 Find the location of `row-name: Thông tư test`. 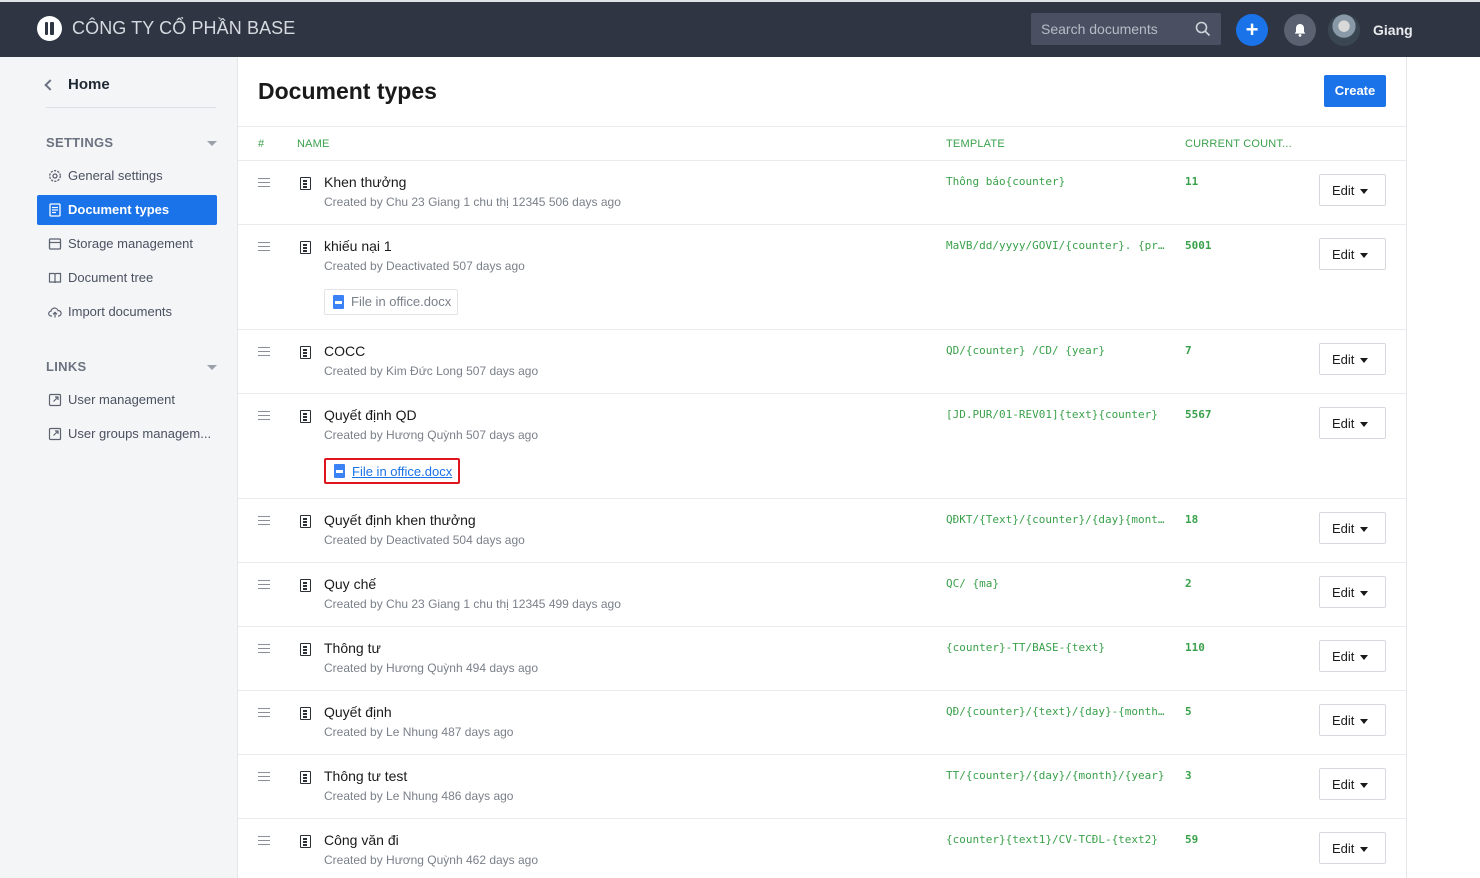

row-name: Thông tư test is located at coordinates (365, 776).